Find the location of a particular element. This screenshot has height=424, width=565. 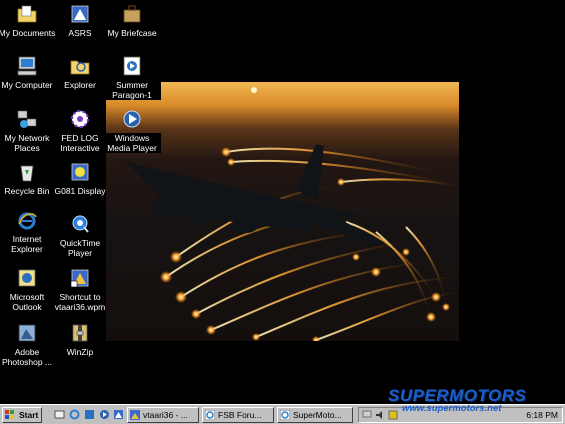

ie-icon is located at coordinates (27, 221).